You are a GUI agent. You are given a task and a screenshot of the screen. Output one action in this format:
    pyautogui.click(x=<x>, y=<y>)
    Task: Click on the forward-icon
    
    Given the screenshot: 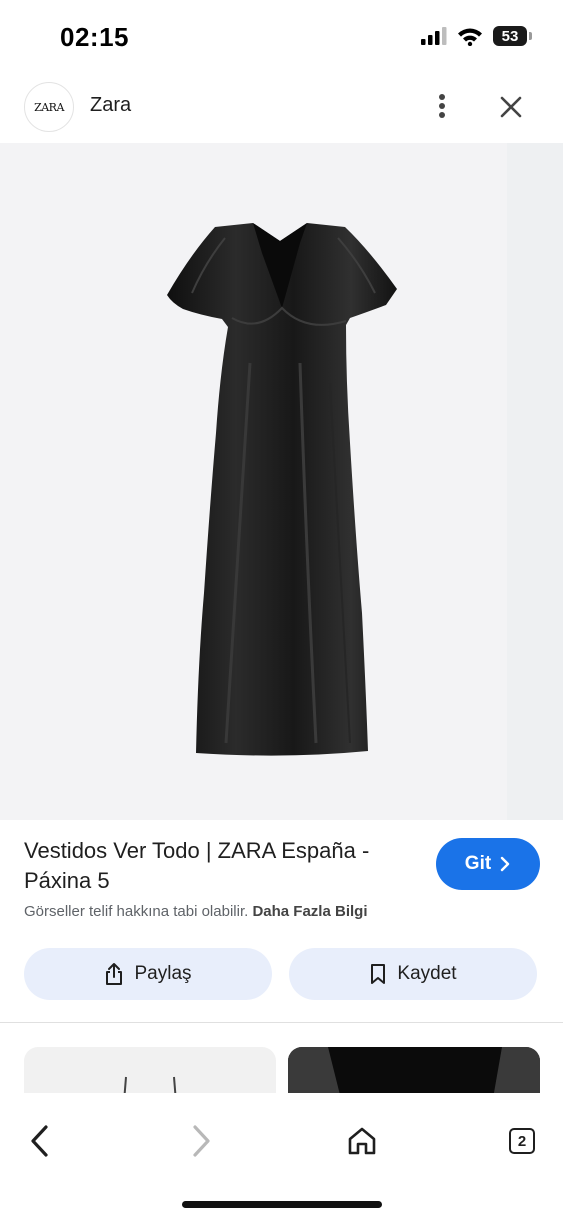 What is the action you would take?
    pyautogui.click(x=201, y=1141)
    